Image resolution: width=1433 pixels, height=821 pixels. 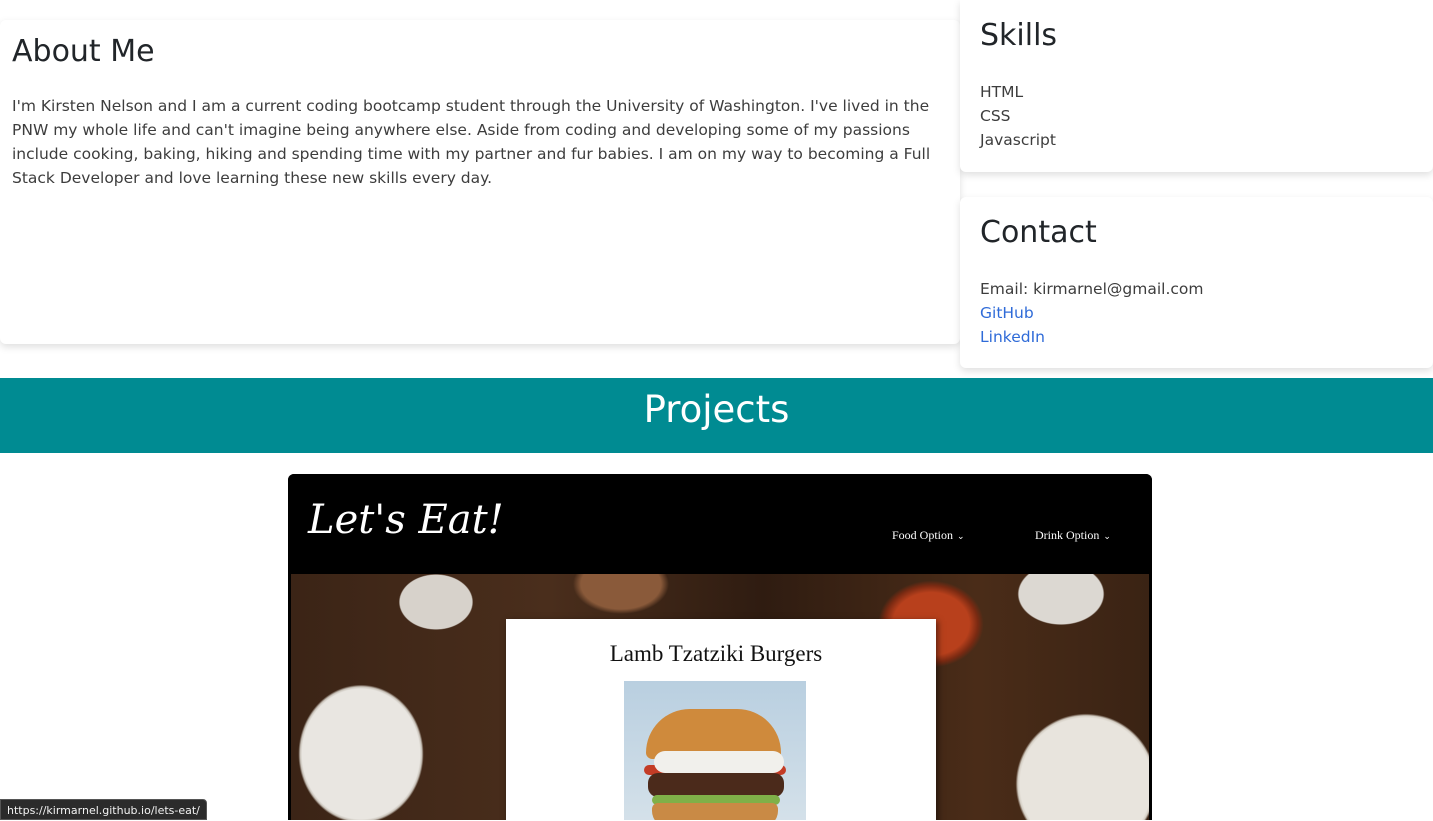 I want to click on drink-option-menu: Drink Option ⌄, so click(x=1073, y=535).